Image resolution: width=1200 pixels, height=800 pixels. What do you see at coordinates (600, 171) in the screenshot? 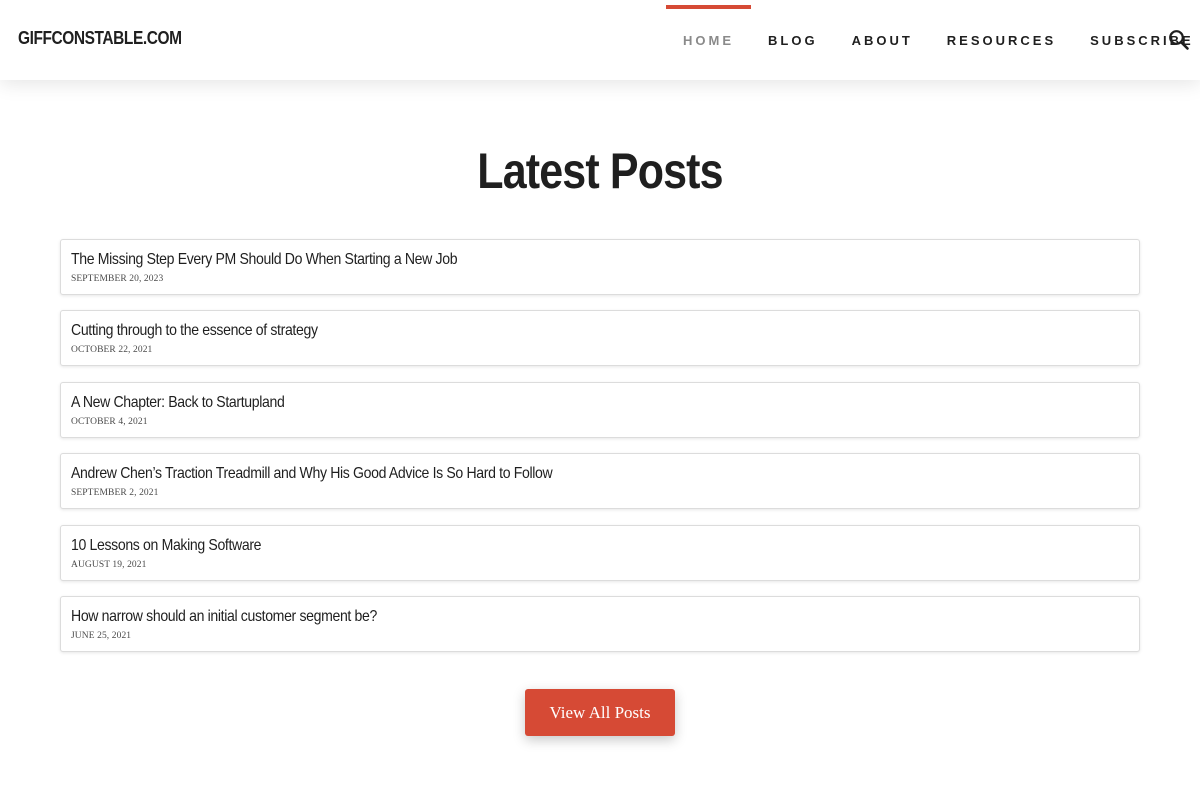
I see `page-title: Latest Posts` at bounding box center [600, 171].